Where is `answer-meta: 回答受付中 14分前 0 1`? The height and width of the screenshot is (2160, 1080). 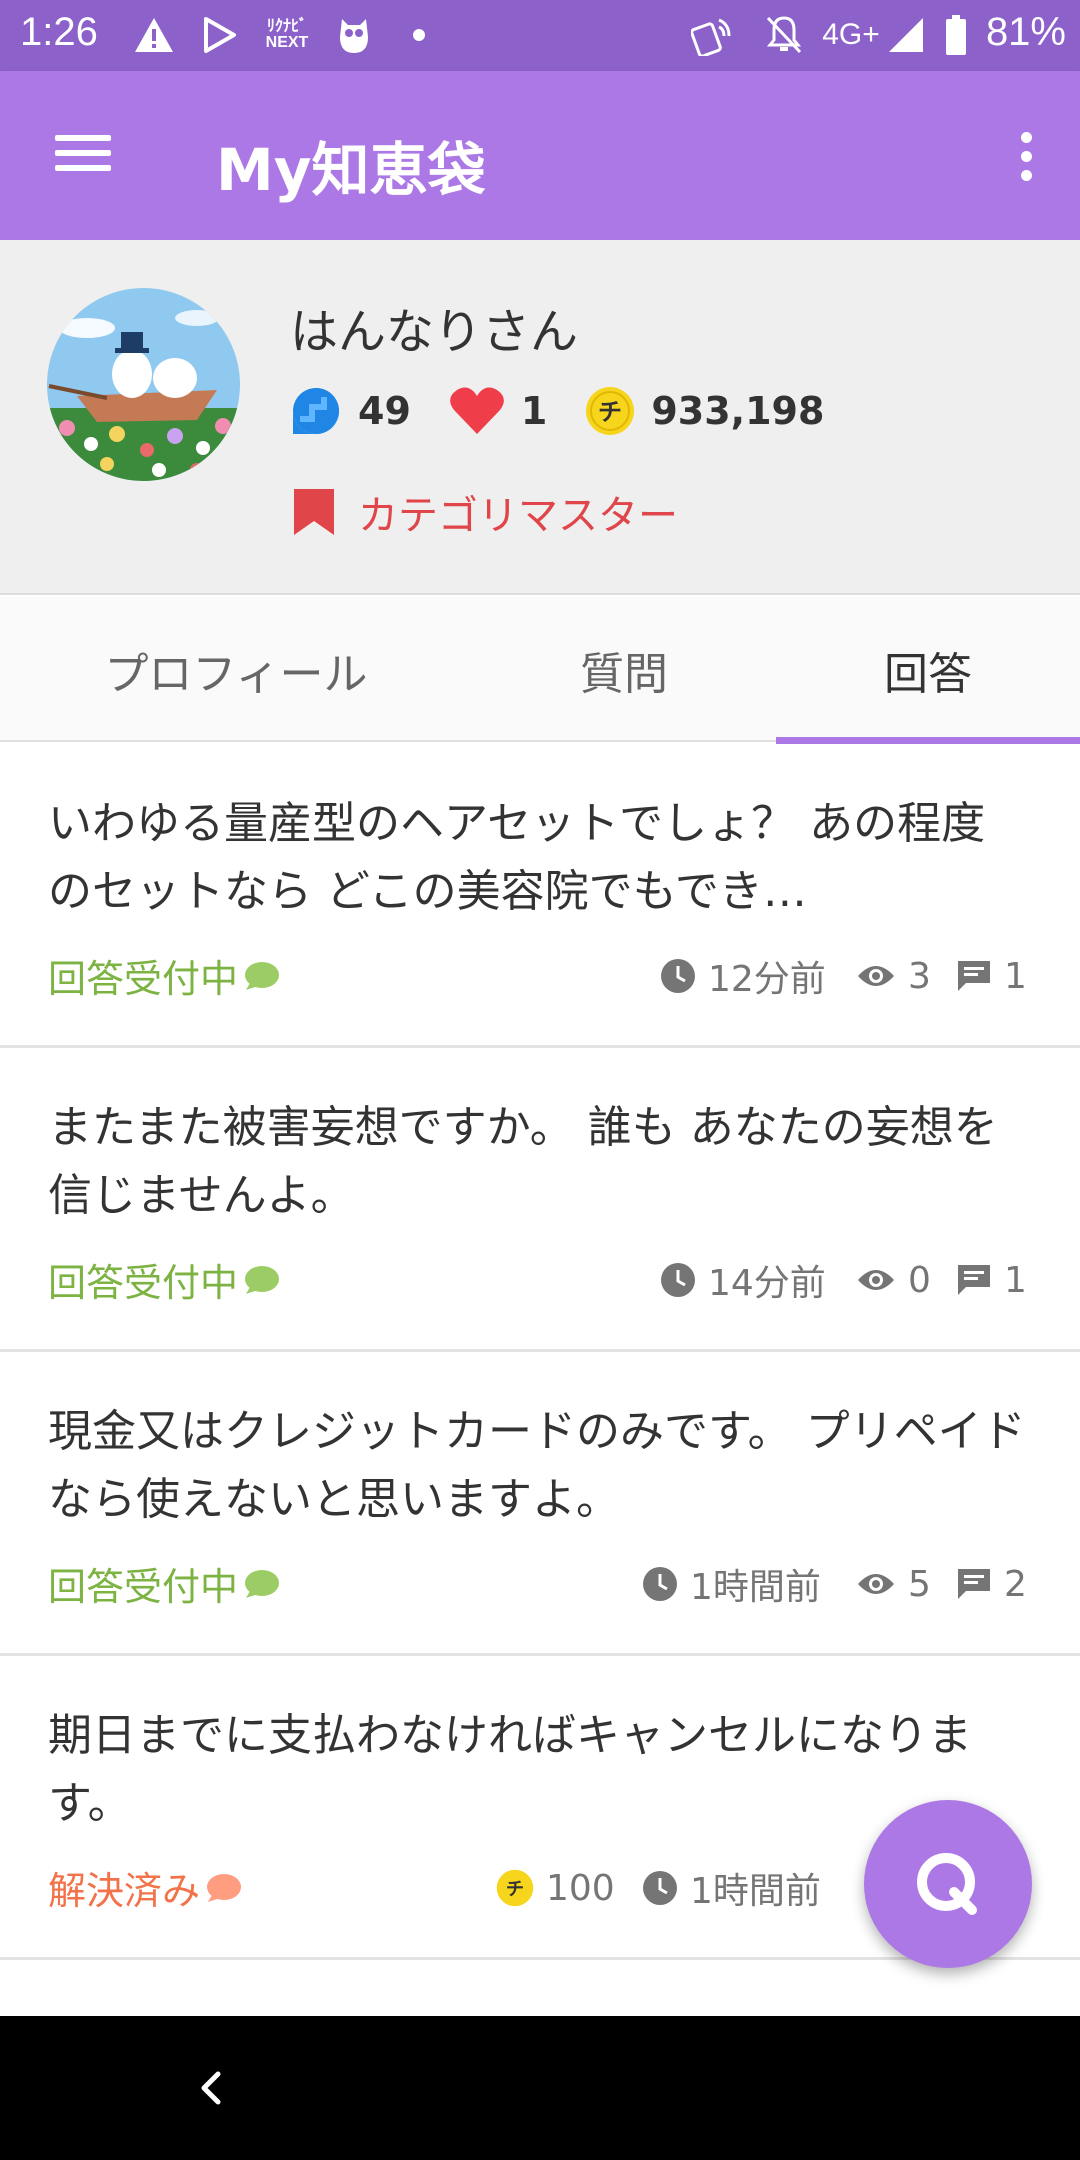
answer-meta: 回答受付中 14分前 0 1 is located at coordinates (540, 1280).